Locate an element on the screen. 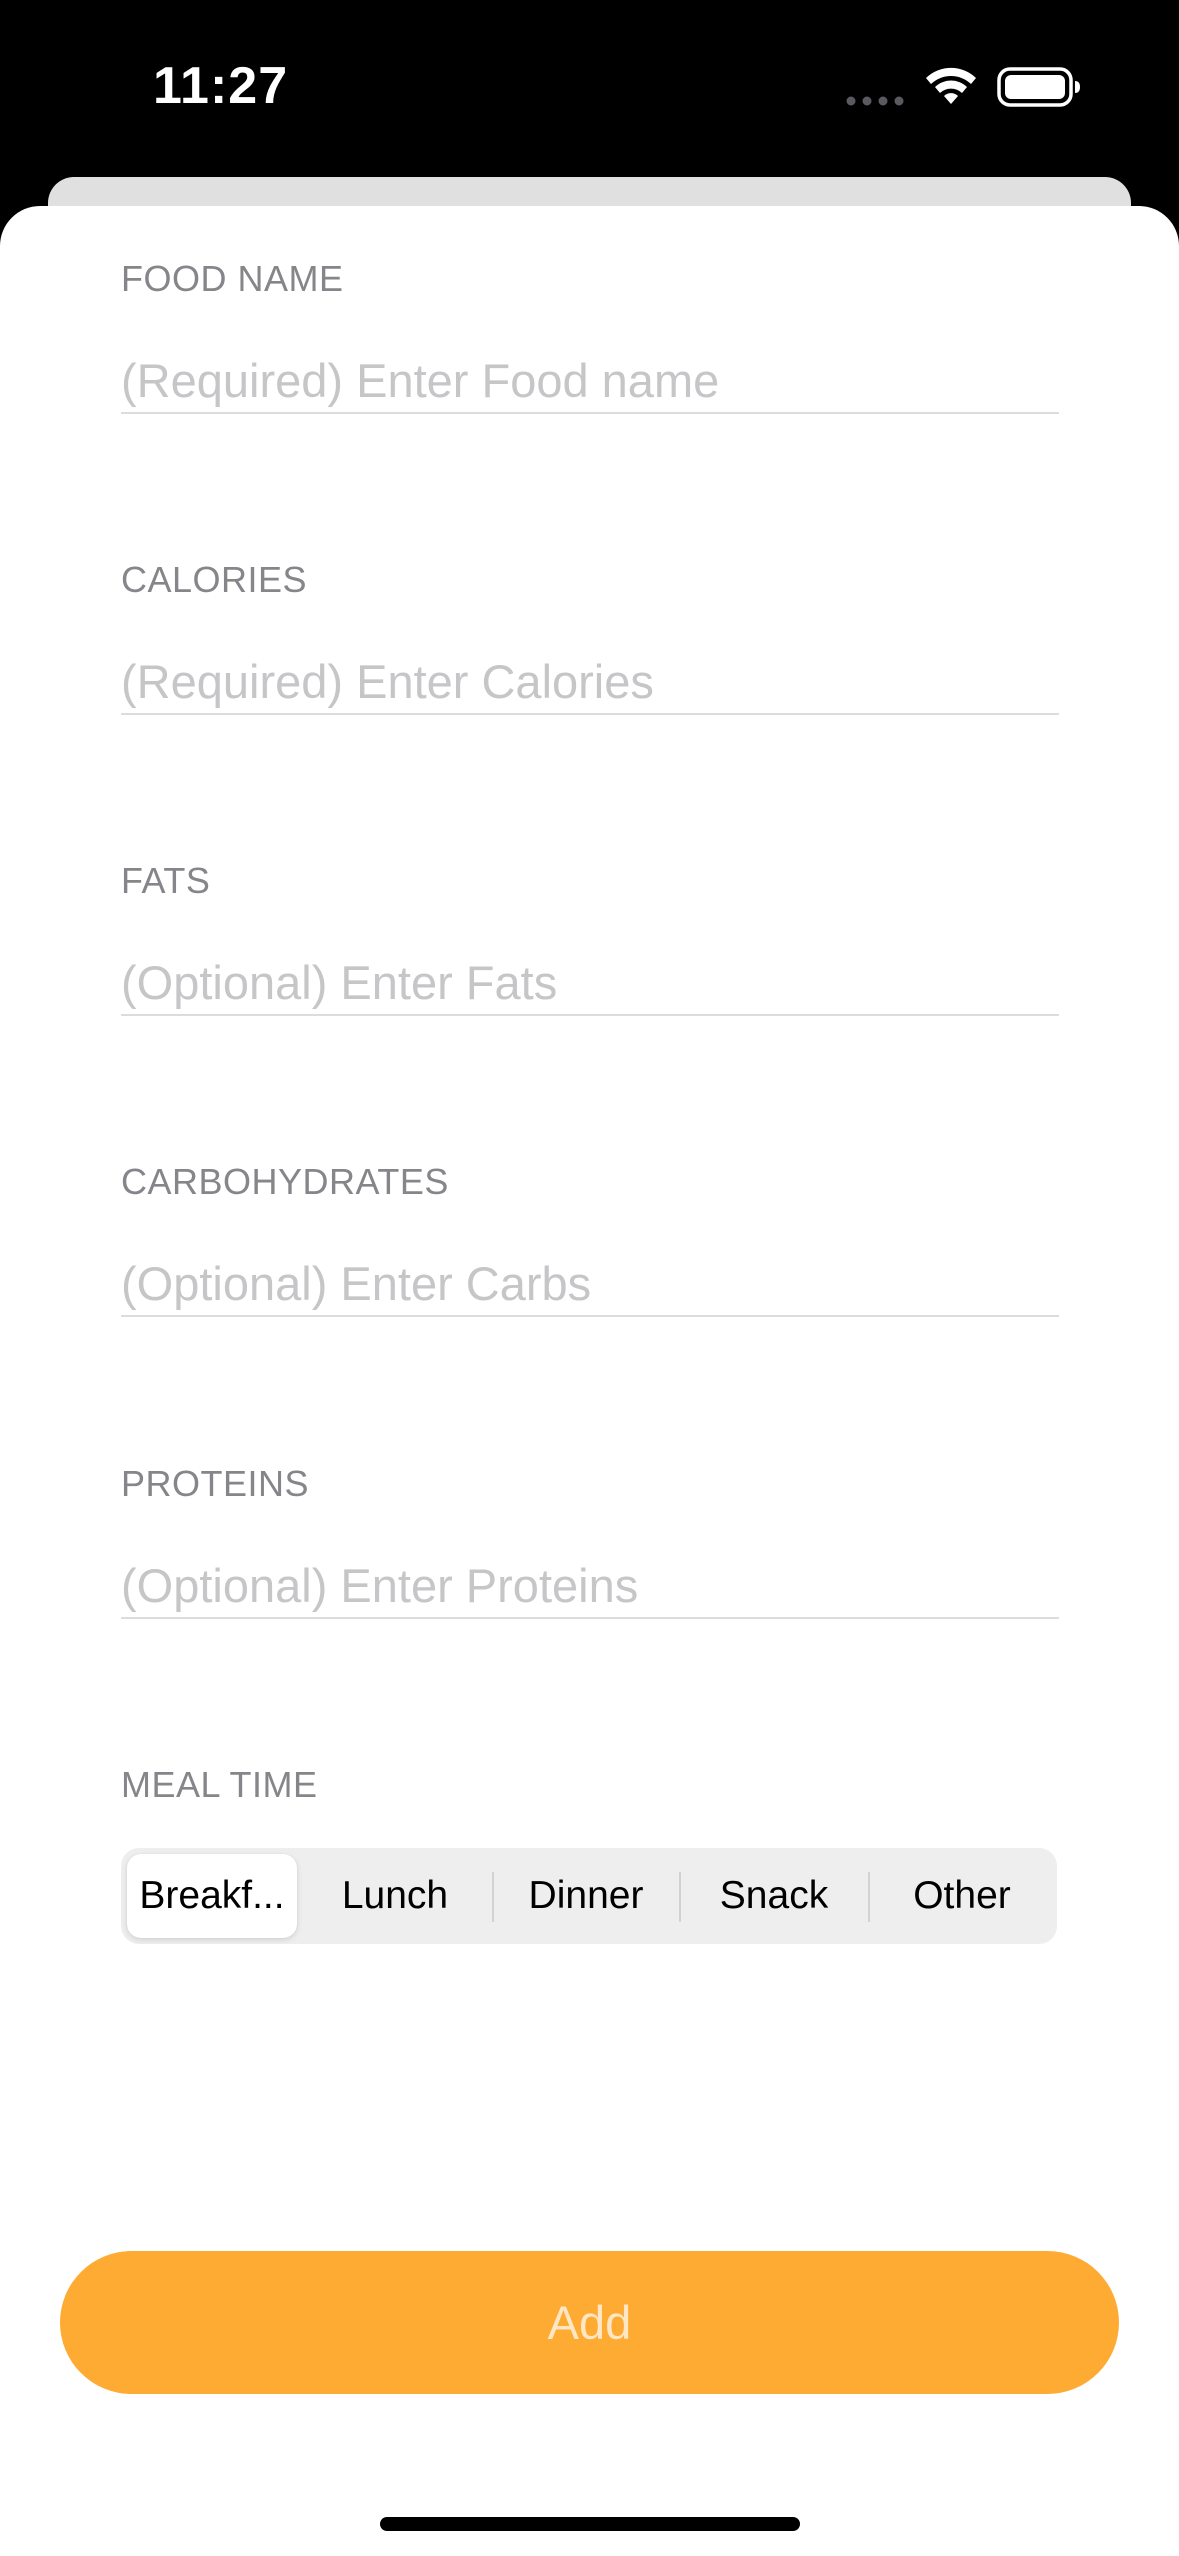  food-name-label: FOOD NAME is located at coordinates (232, 278).